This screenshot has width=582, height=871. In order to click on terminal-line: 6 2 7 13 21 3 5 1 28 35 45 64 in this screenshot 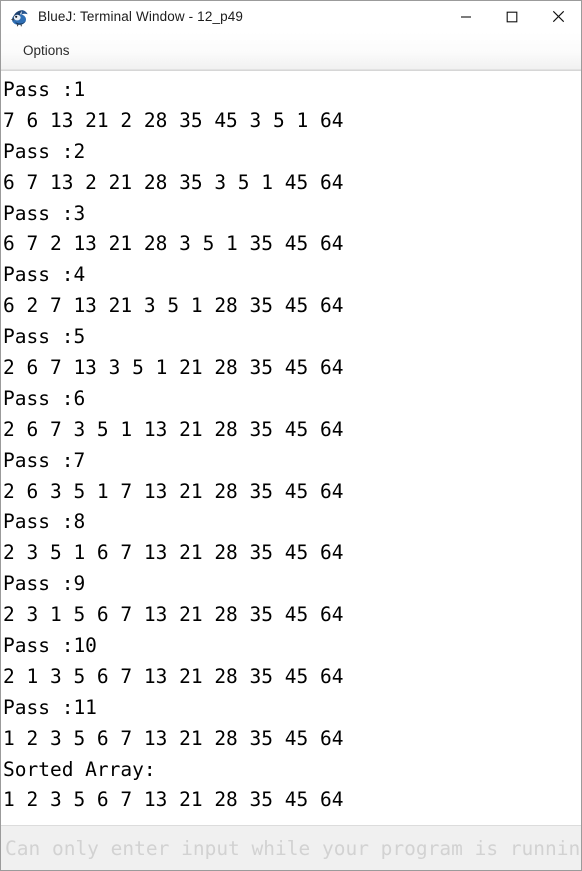, I will do `click(173, 306)`.